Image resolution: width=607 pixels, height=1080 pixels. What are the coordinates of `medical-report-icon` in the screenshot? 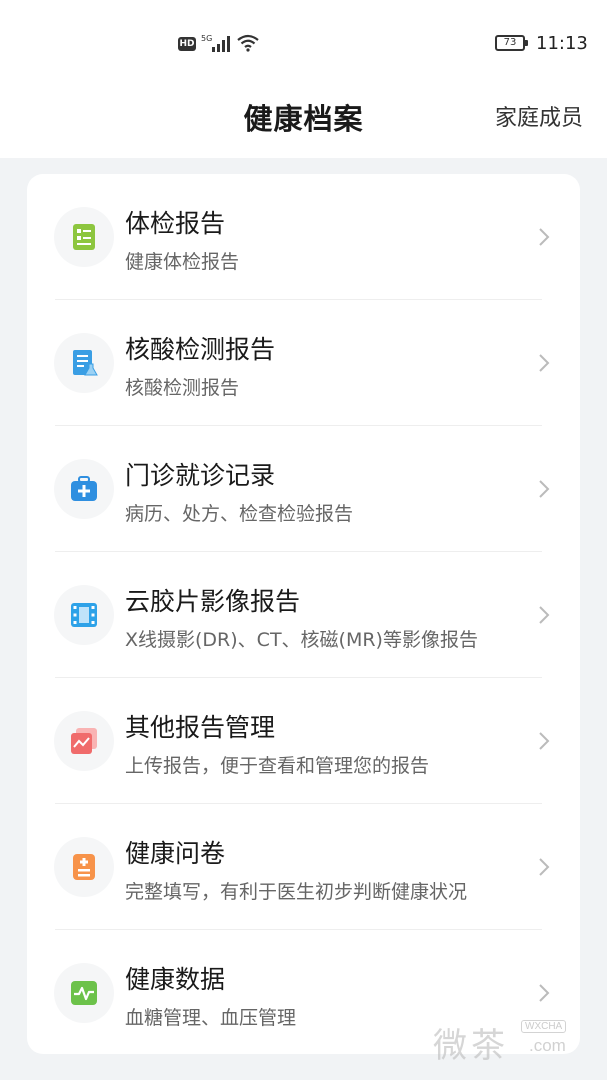 It's located at (84, 237).